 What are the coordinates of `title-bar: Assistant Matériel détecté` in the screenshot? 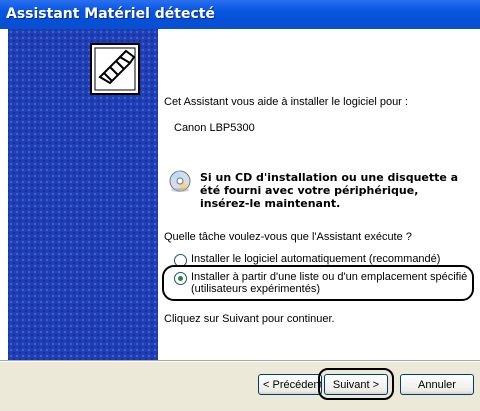 It's located at (240, 14).